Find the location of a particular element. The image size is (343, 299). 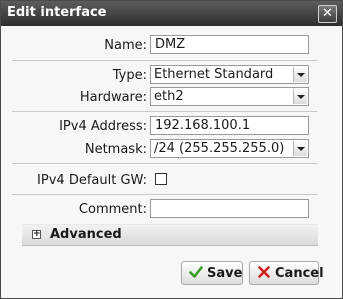

hardware-row: Hardware: eth2 is located at coordinates (171, 98).